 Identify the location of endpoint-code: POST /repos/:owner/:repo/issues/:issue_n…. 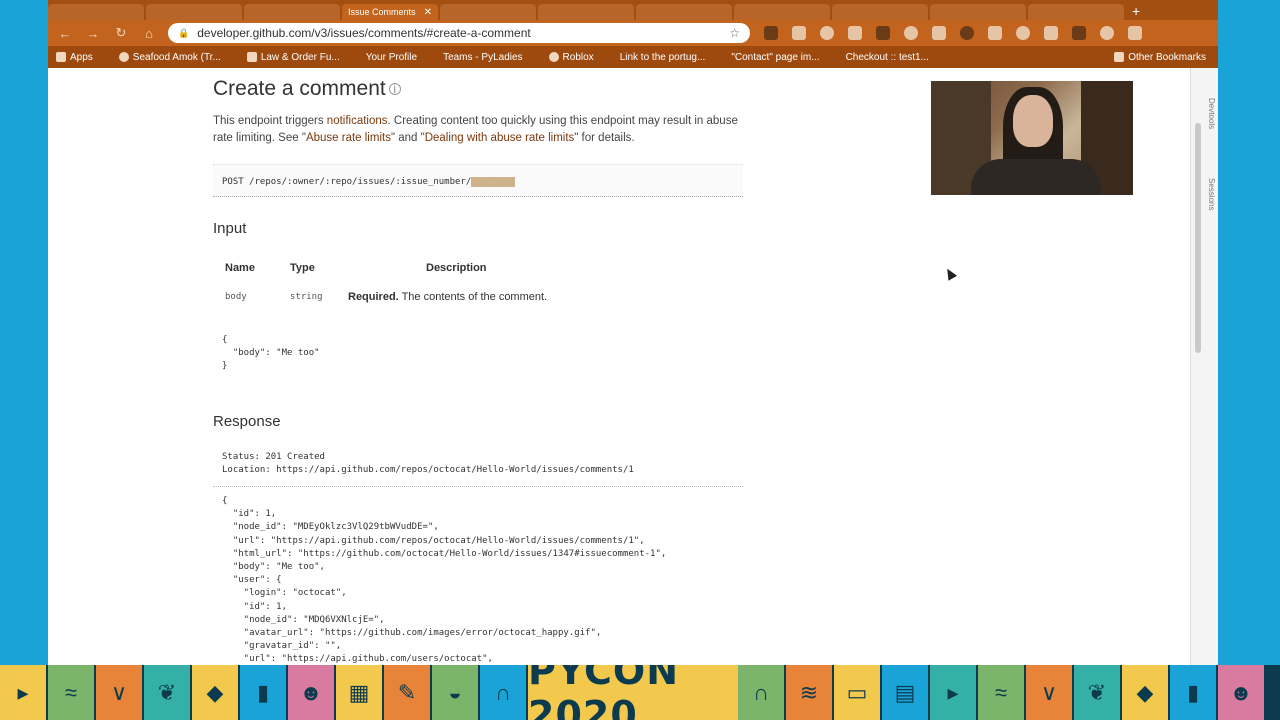
(478, 180).